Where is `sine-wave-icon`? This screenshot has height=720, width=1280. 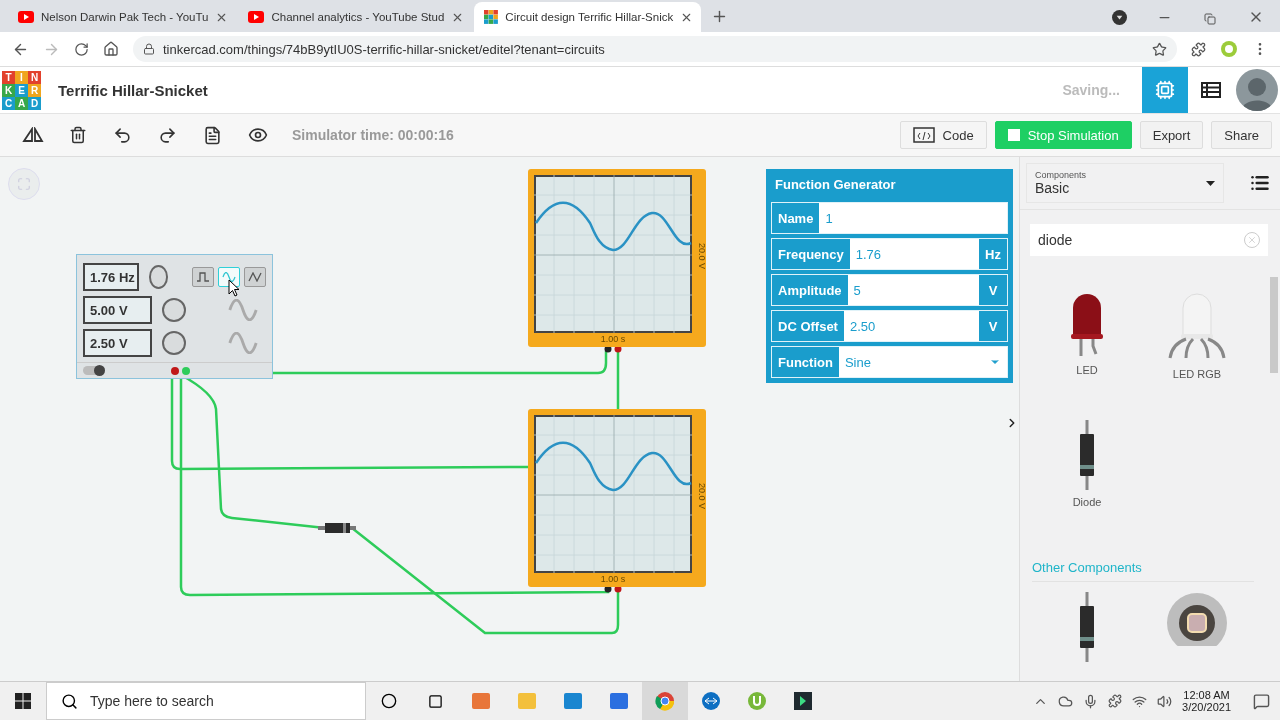
sine-wave-icon is located at coordinates (229, 277).